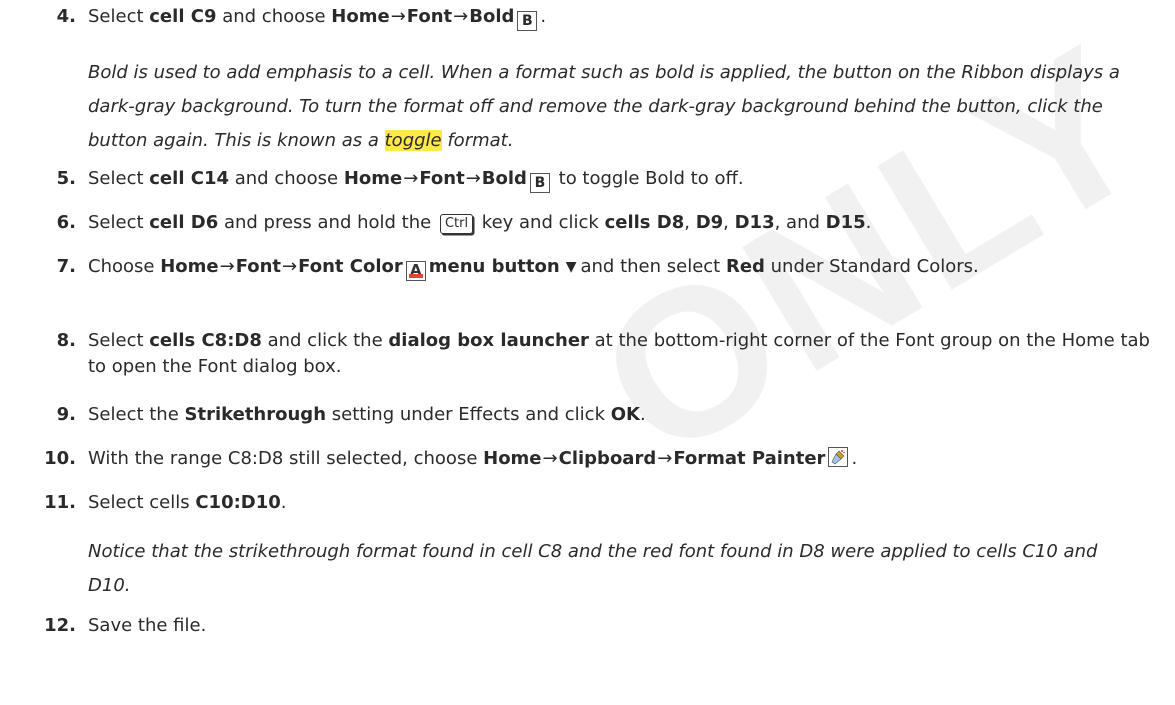  I want to click on color-name: Red, so click(745, 266).